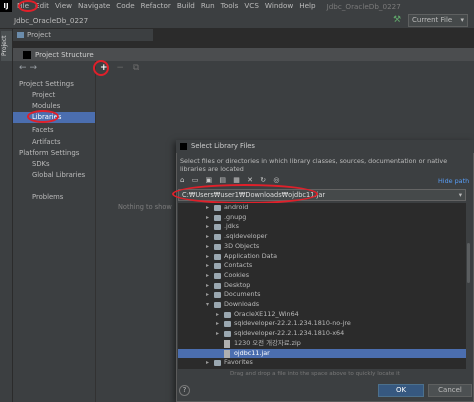  Describe the element at coordinates (242, 304) in the screenshot. I see `tree-row-label: Downloads` at that location.